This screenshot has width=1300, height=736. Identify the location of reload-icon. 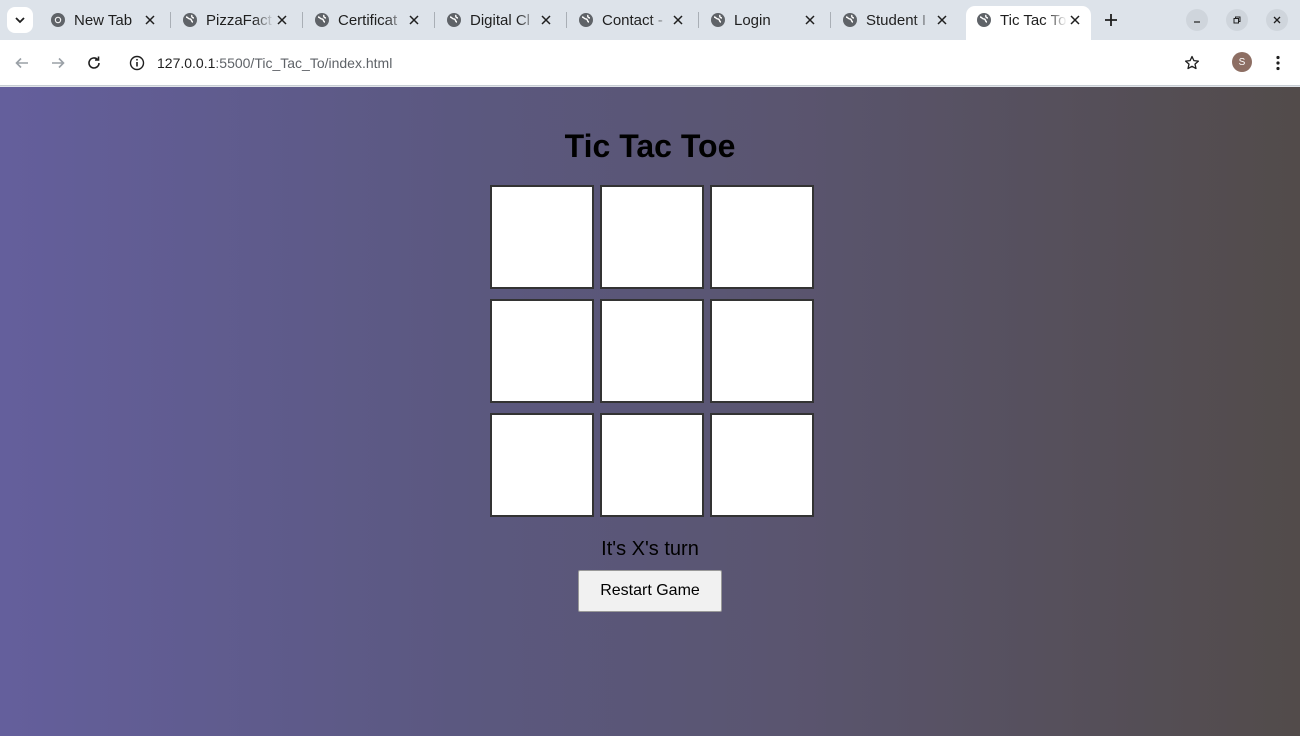
(94, 62).